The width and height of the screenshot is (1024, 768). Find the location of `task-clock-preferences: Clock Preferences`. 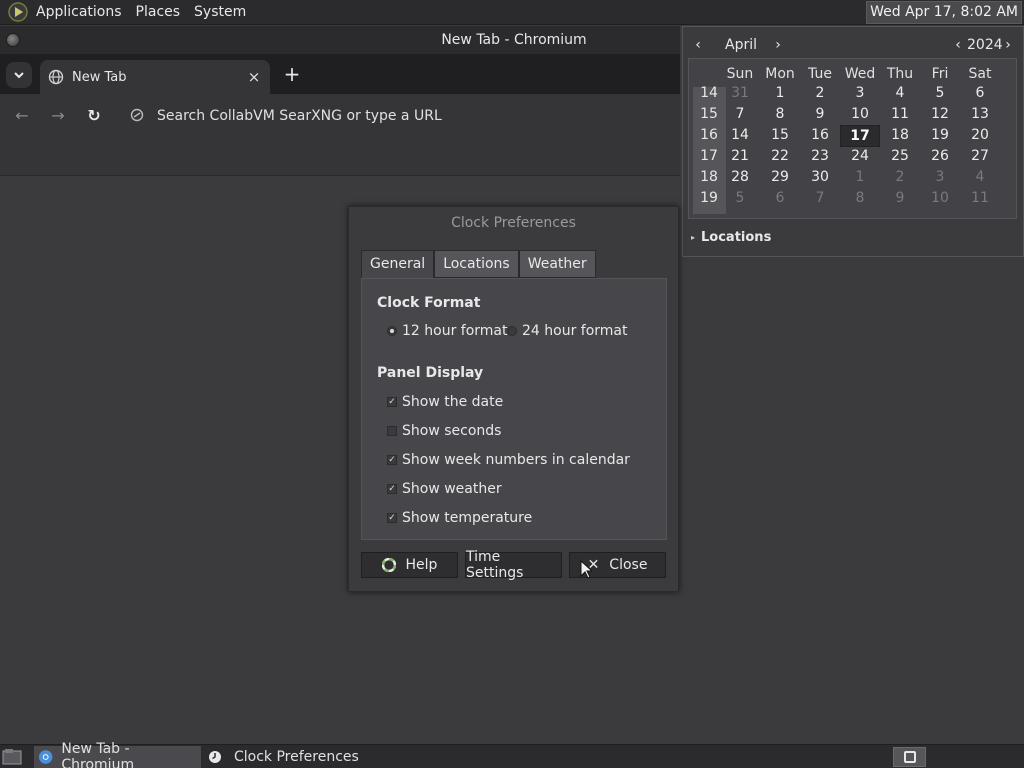

task-clock-preferences: Clock Preferences is located at coordinates (295, 757).